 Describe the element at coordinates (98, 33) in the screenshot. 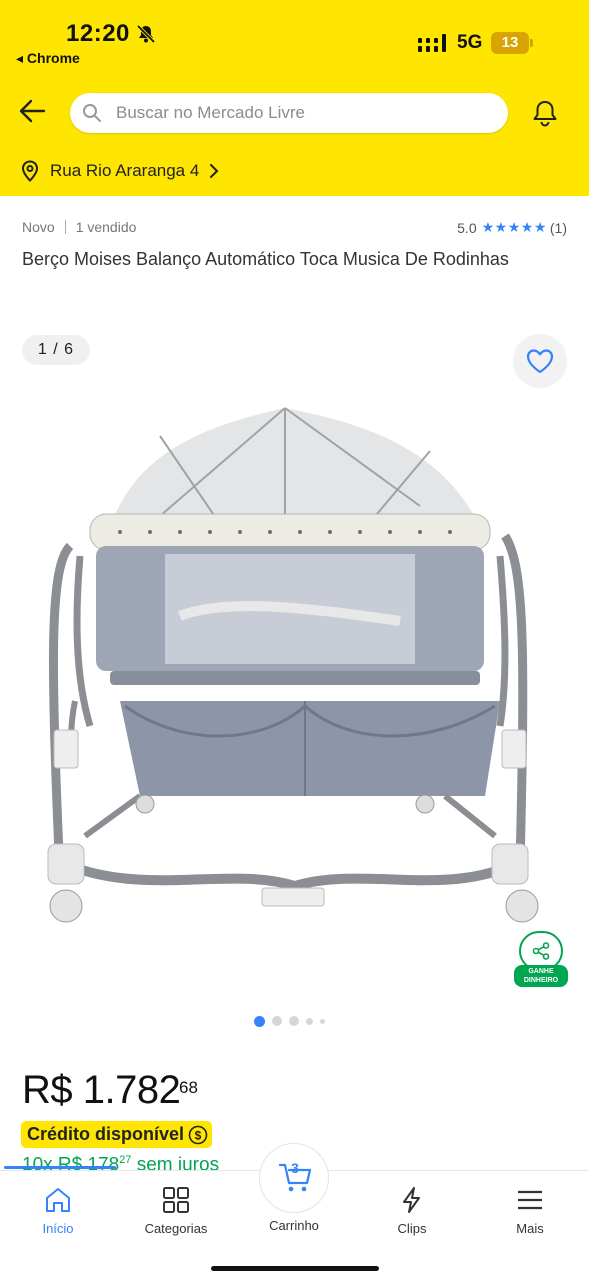

I see `status-time: 12:20` at that location.